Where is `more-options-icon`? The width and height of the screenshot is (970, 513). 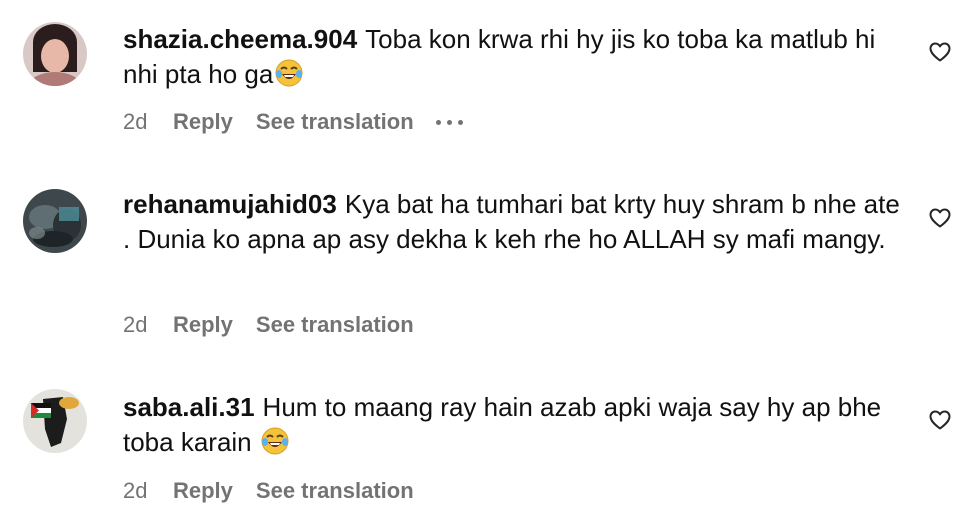
more-options-icon is located at coordinates (449, 122).